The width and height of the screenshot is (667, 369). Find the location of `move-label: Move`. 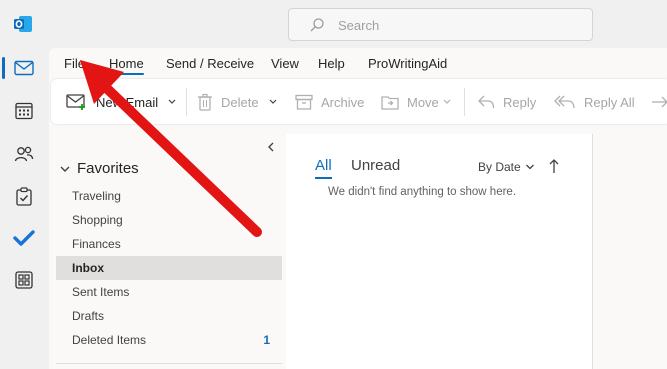

move-label: Move is located at coordinates (423, 102).